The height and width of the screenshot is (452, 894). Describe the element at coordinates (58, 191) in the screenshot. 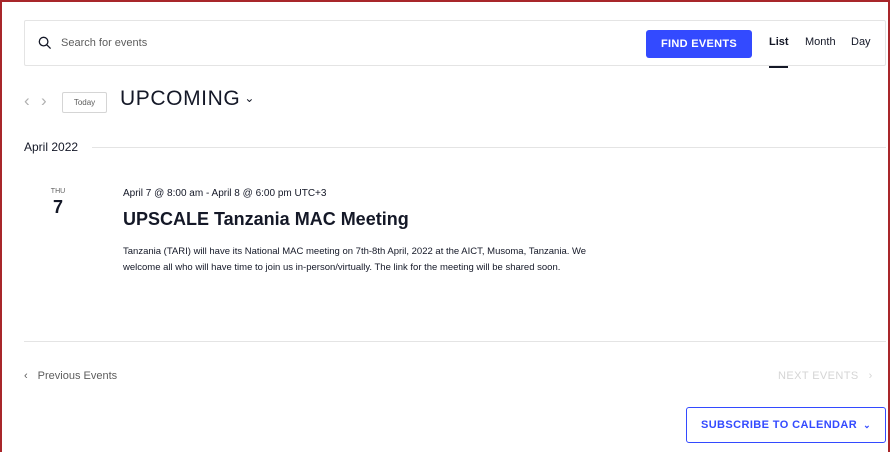

I see `event-day-of-week: THU` at that location.